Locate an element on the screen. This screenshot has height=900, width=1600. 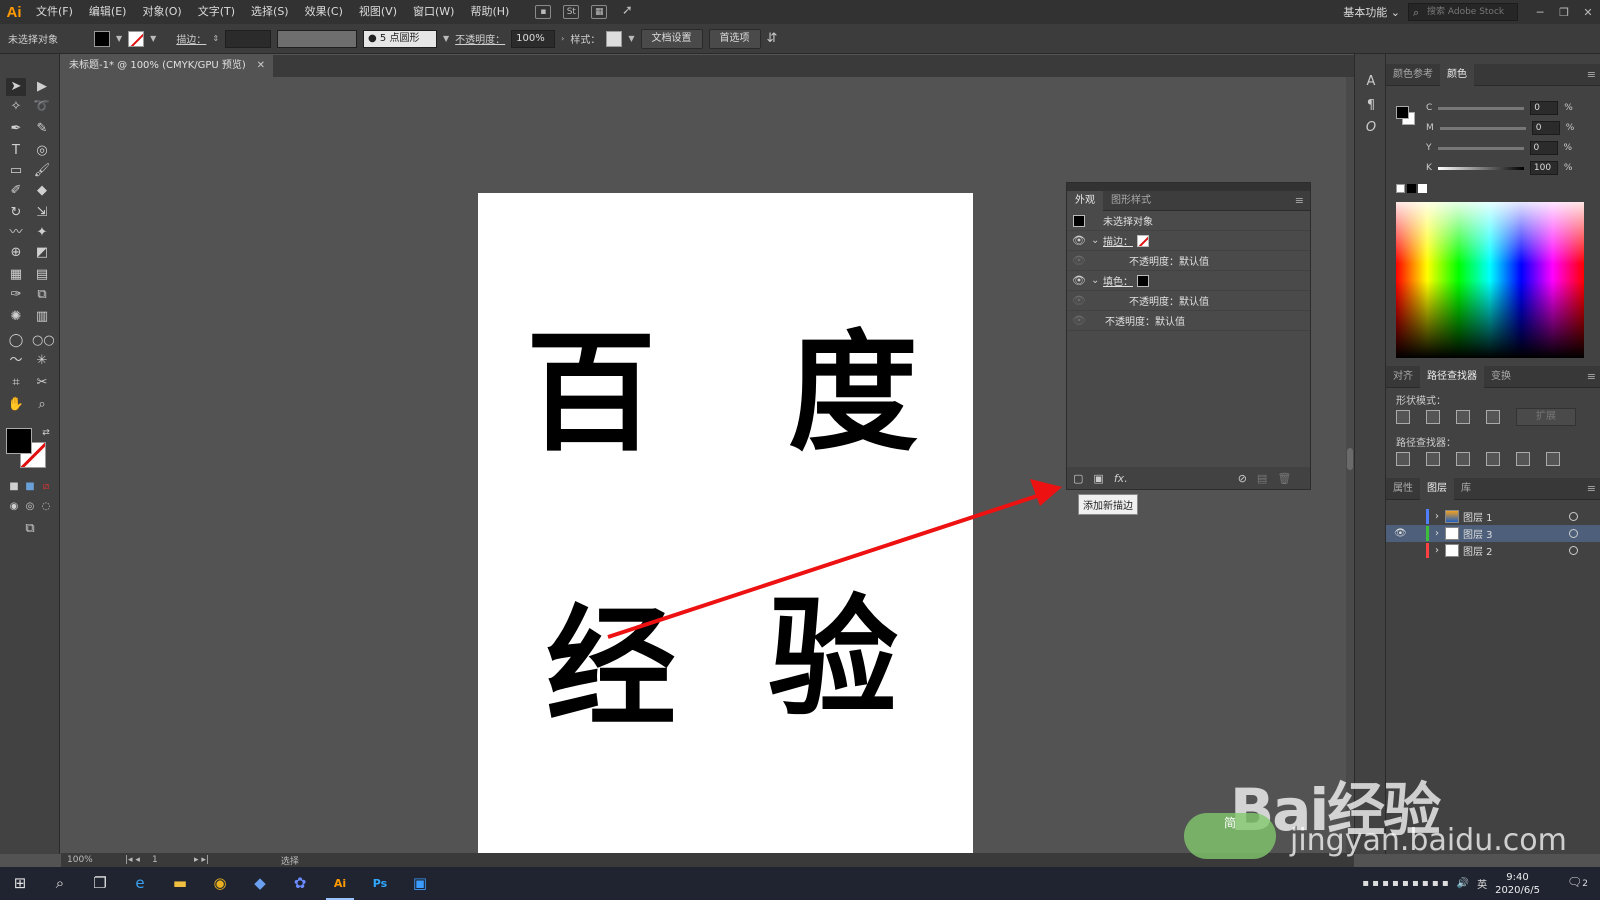
appearance-row-stroke-opacity: 👁 不透明度：默认值 is located at coordinates (1188, 261).